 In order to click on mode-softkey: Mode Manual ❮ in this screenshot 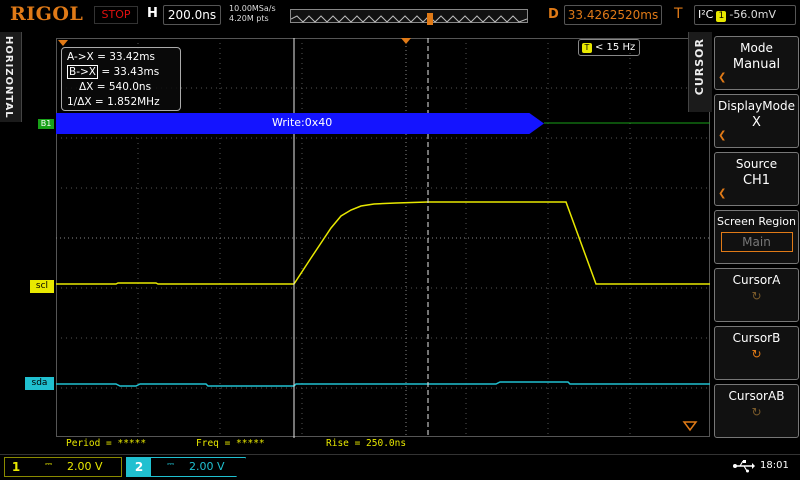, I will do `click(756, 63)`.